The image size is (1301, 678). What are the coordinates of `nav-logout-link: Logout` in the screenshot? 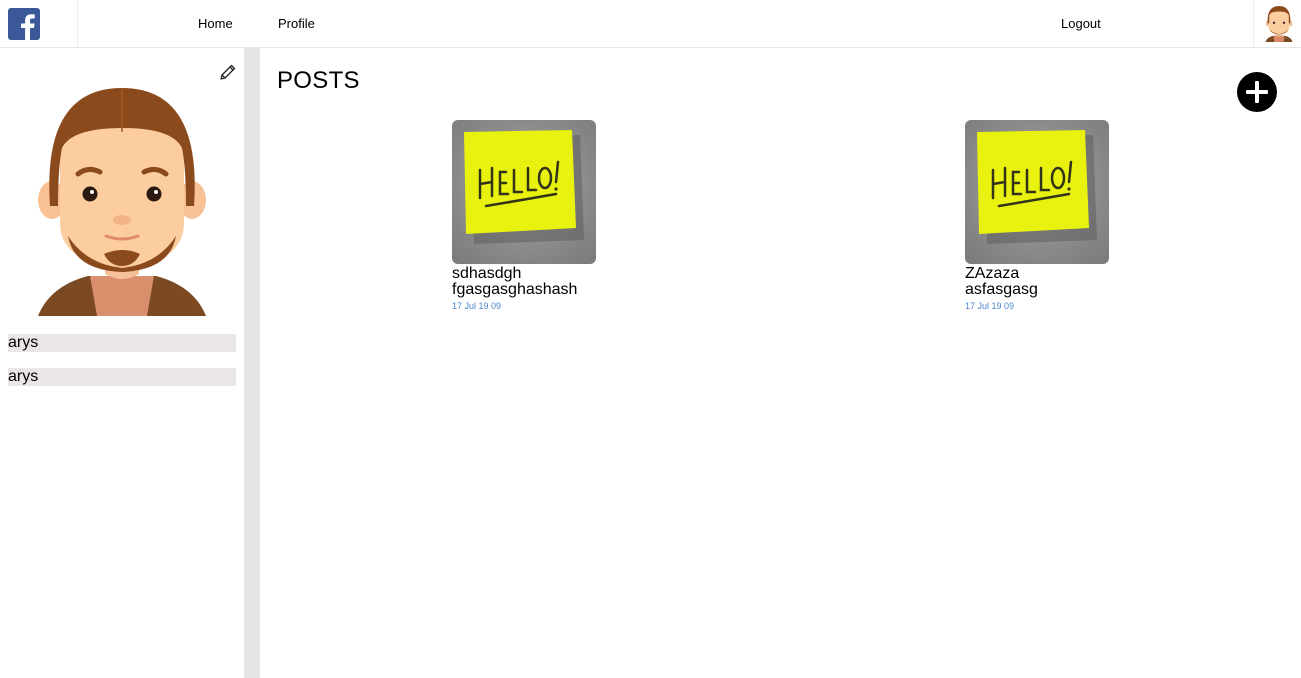 It's located at (1081, 23).